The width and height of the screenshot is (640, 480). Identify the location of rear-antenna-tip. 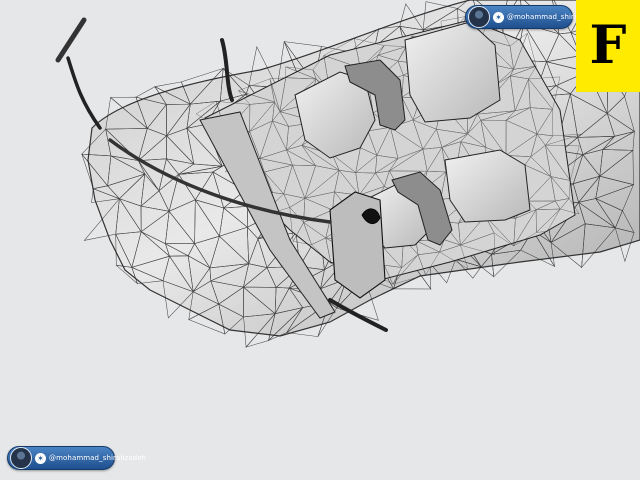
(71, 40).